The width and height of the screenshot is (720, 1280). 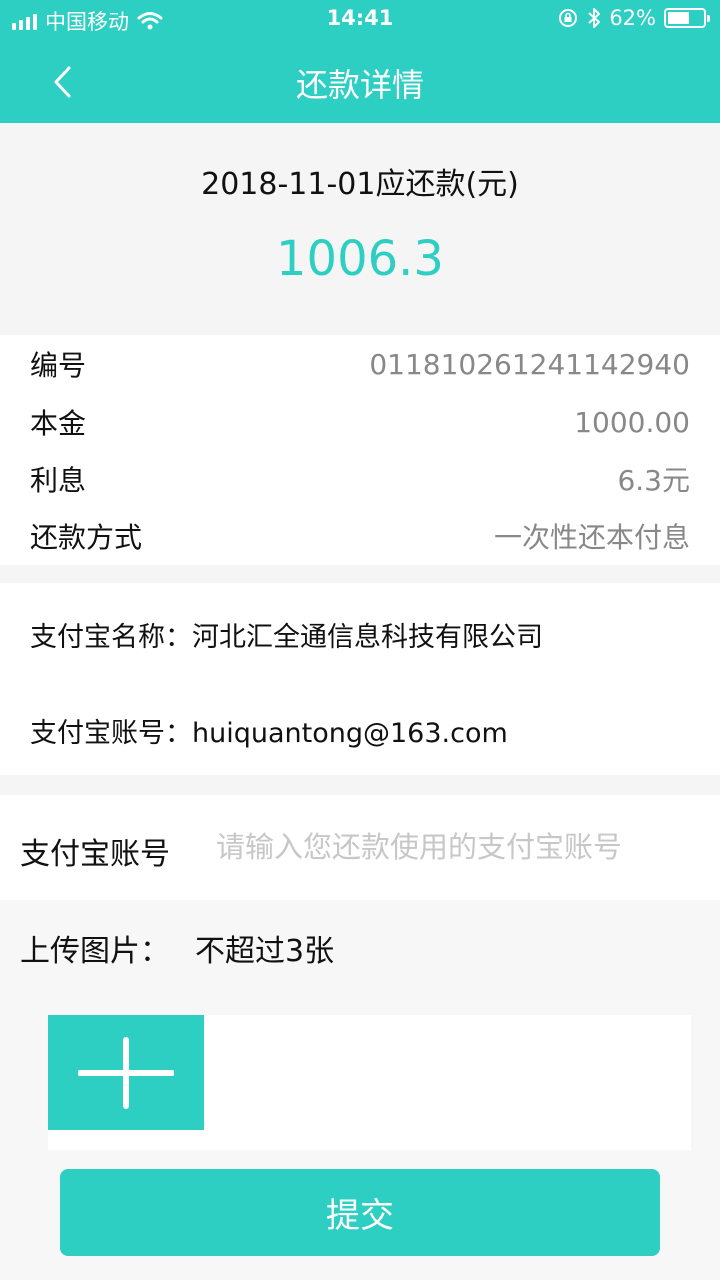 I want to click on detail-key: 编号, so click(x=58, y=365).